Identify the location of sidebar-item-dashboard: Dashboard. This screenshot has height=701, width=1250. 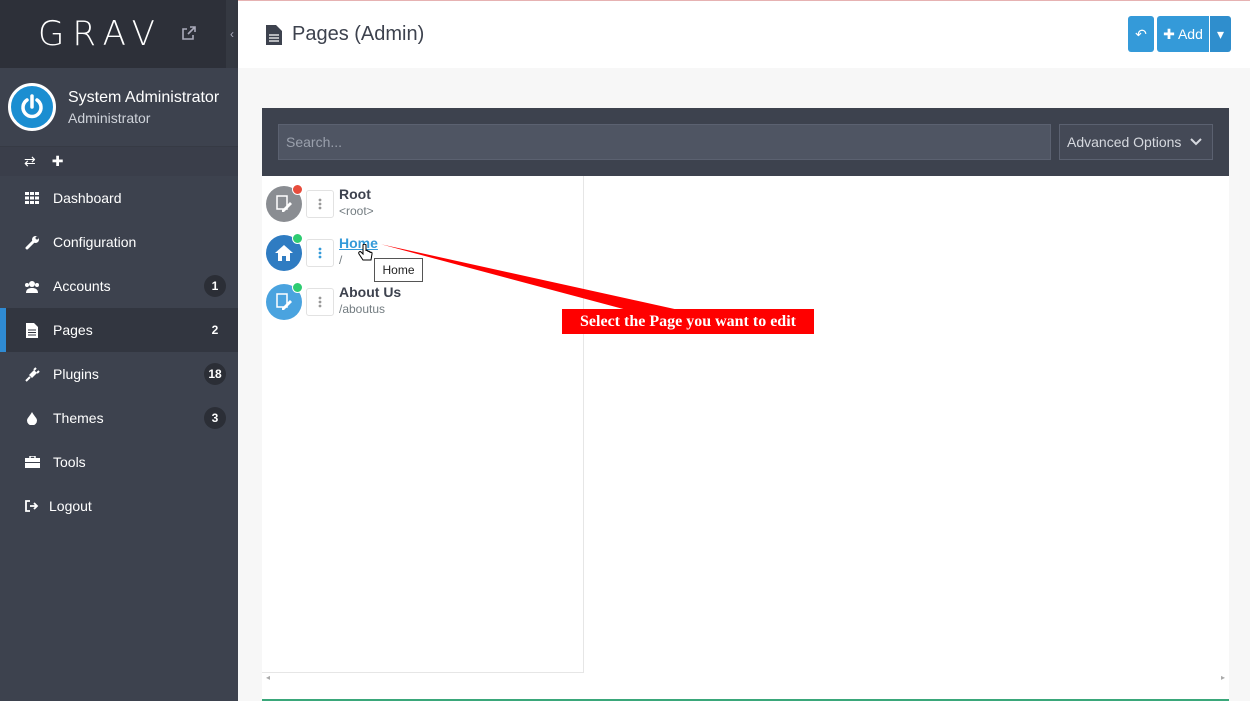
(119, 198).